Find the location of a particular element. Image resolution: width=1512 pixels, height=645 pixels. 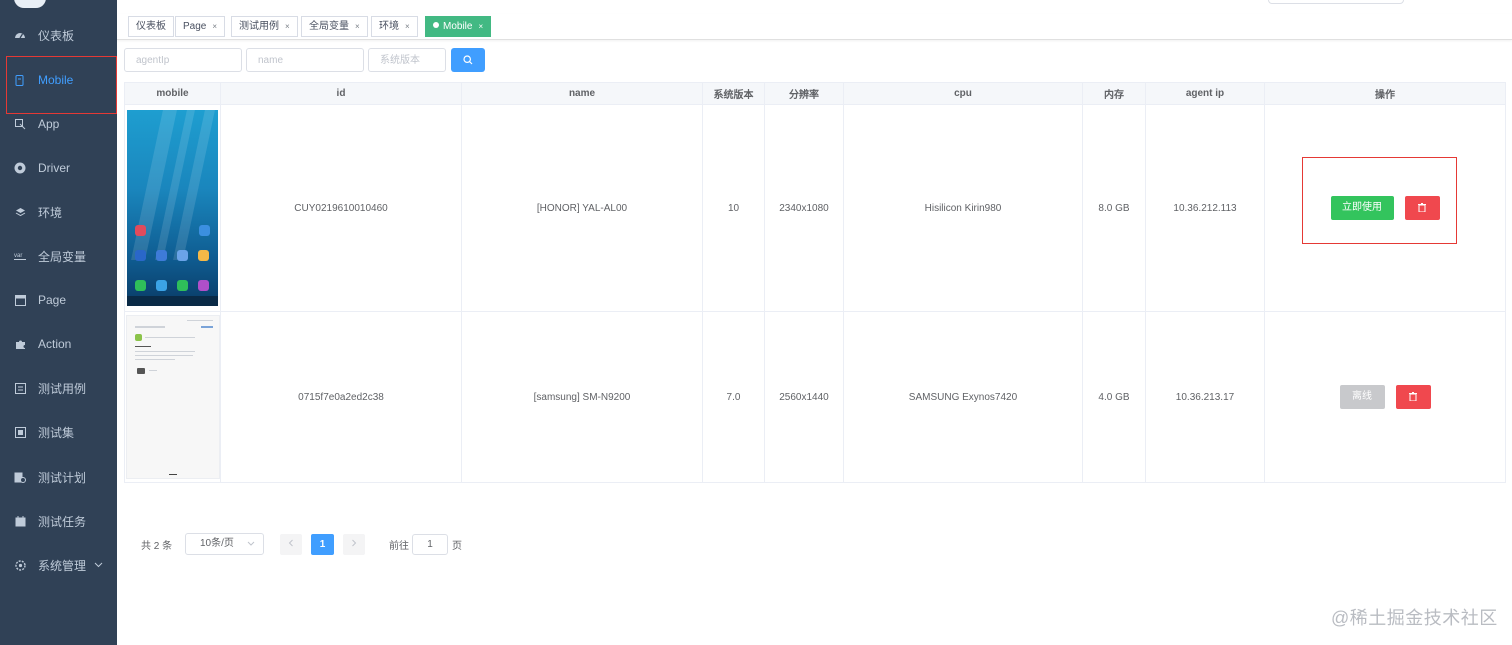

sidebar-item-task: 测试任务 is located at coordinates (58, 521).